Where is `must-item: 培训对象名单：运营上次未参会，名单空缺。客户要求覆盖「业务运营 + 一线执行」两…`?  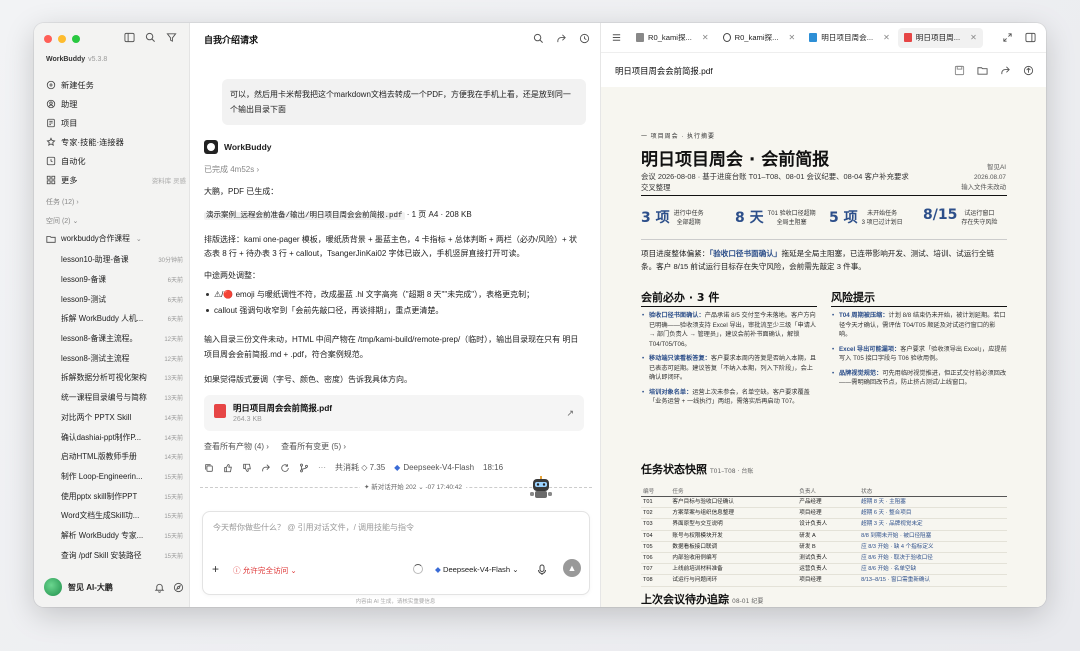 must-item: 培训对象名单：运营上次未参会，名单空缺。客户要求覆盖「业务运营 + 一线执行」两… is located at coordinates (729, 397).